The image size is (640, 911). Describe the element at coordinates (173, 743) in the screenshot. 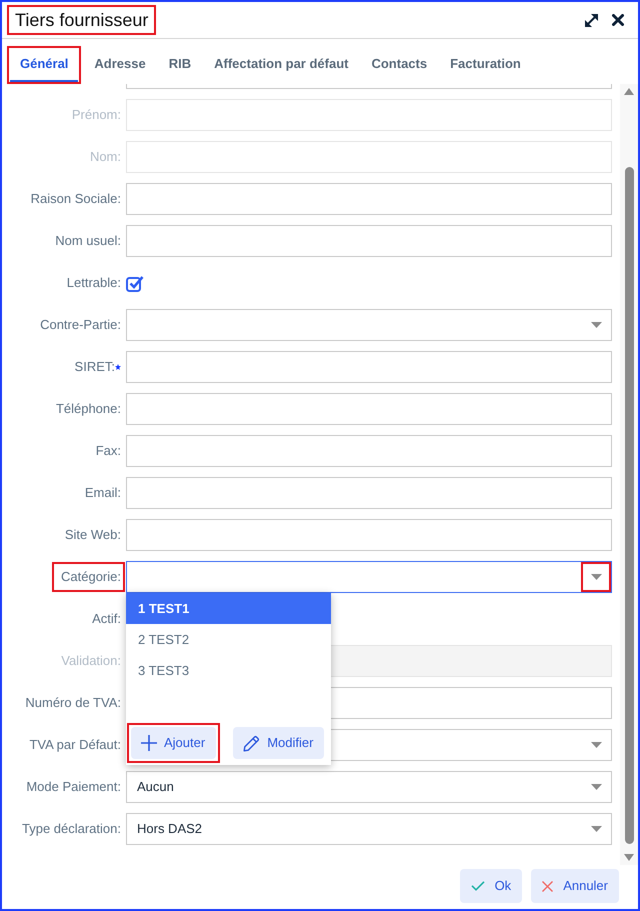

I see `add-button: Ajouter` at that location.